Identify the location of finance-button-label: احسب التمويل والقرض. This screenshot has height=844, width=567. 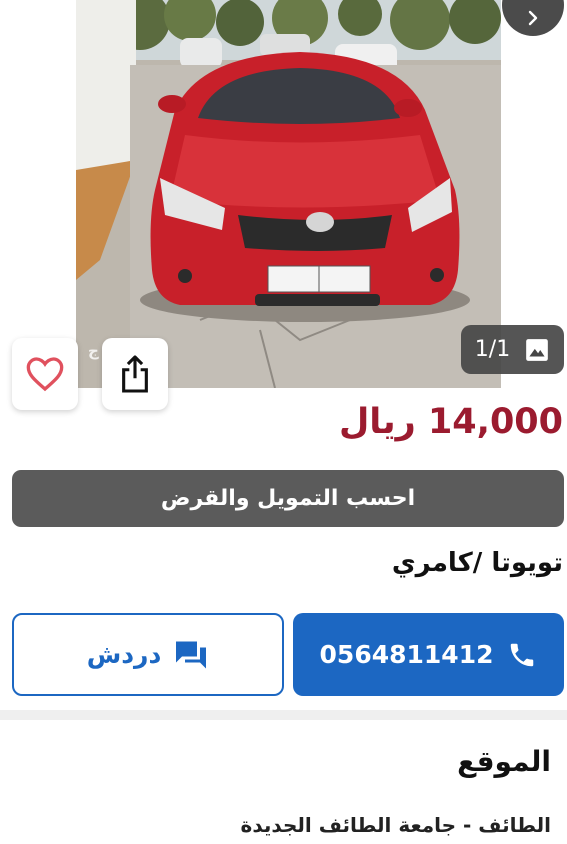
(288, 498).